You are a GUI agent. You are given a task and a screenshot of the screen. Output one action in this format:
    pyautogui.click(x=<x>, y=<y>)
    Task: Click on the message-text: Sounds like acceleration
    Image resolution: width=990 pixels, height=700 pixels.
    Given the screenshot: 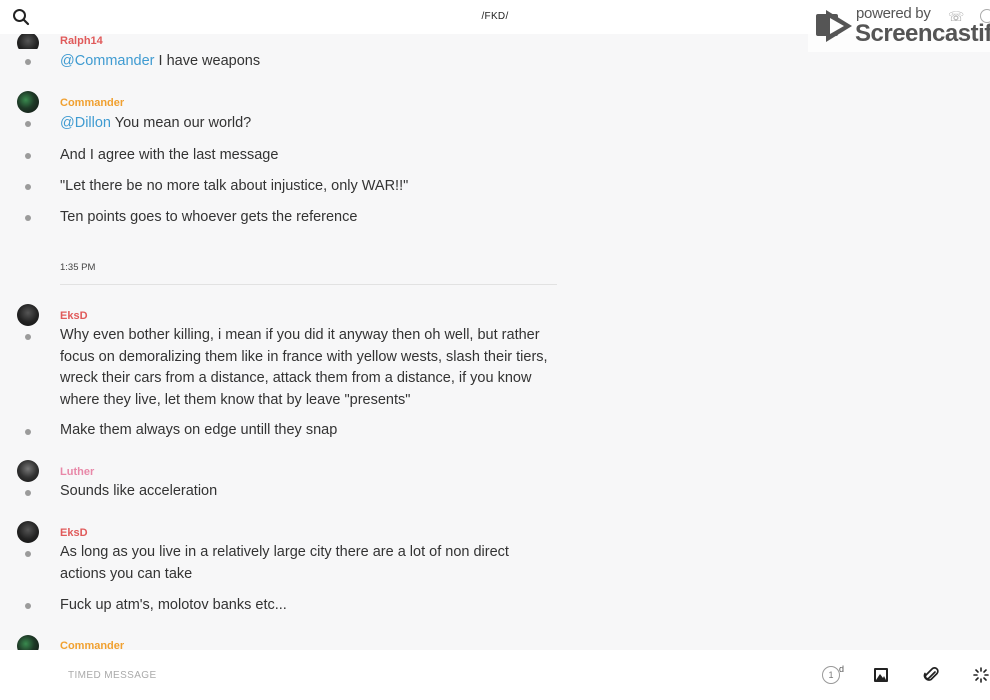 What is the action you would take?
    pyautogui.click(x=139, y=491)
    